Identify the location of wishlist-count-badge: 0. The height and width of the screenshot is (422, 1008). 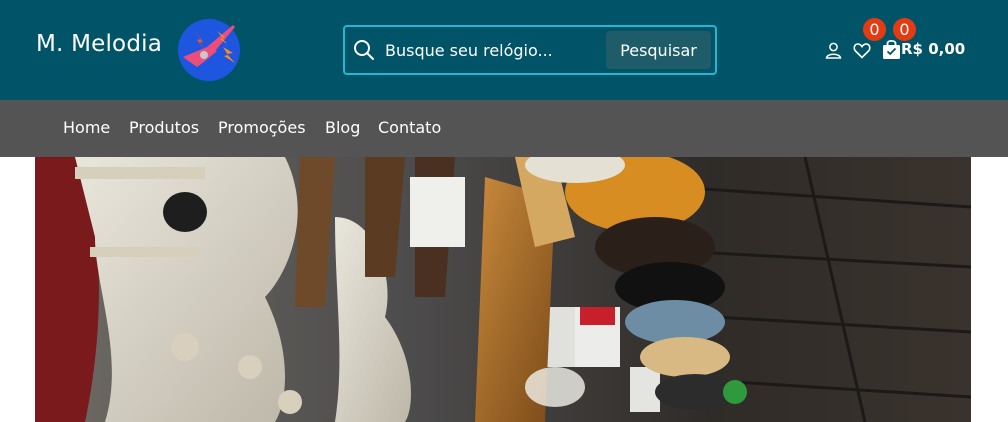
(874, 29).